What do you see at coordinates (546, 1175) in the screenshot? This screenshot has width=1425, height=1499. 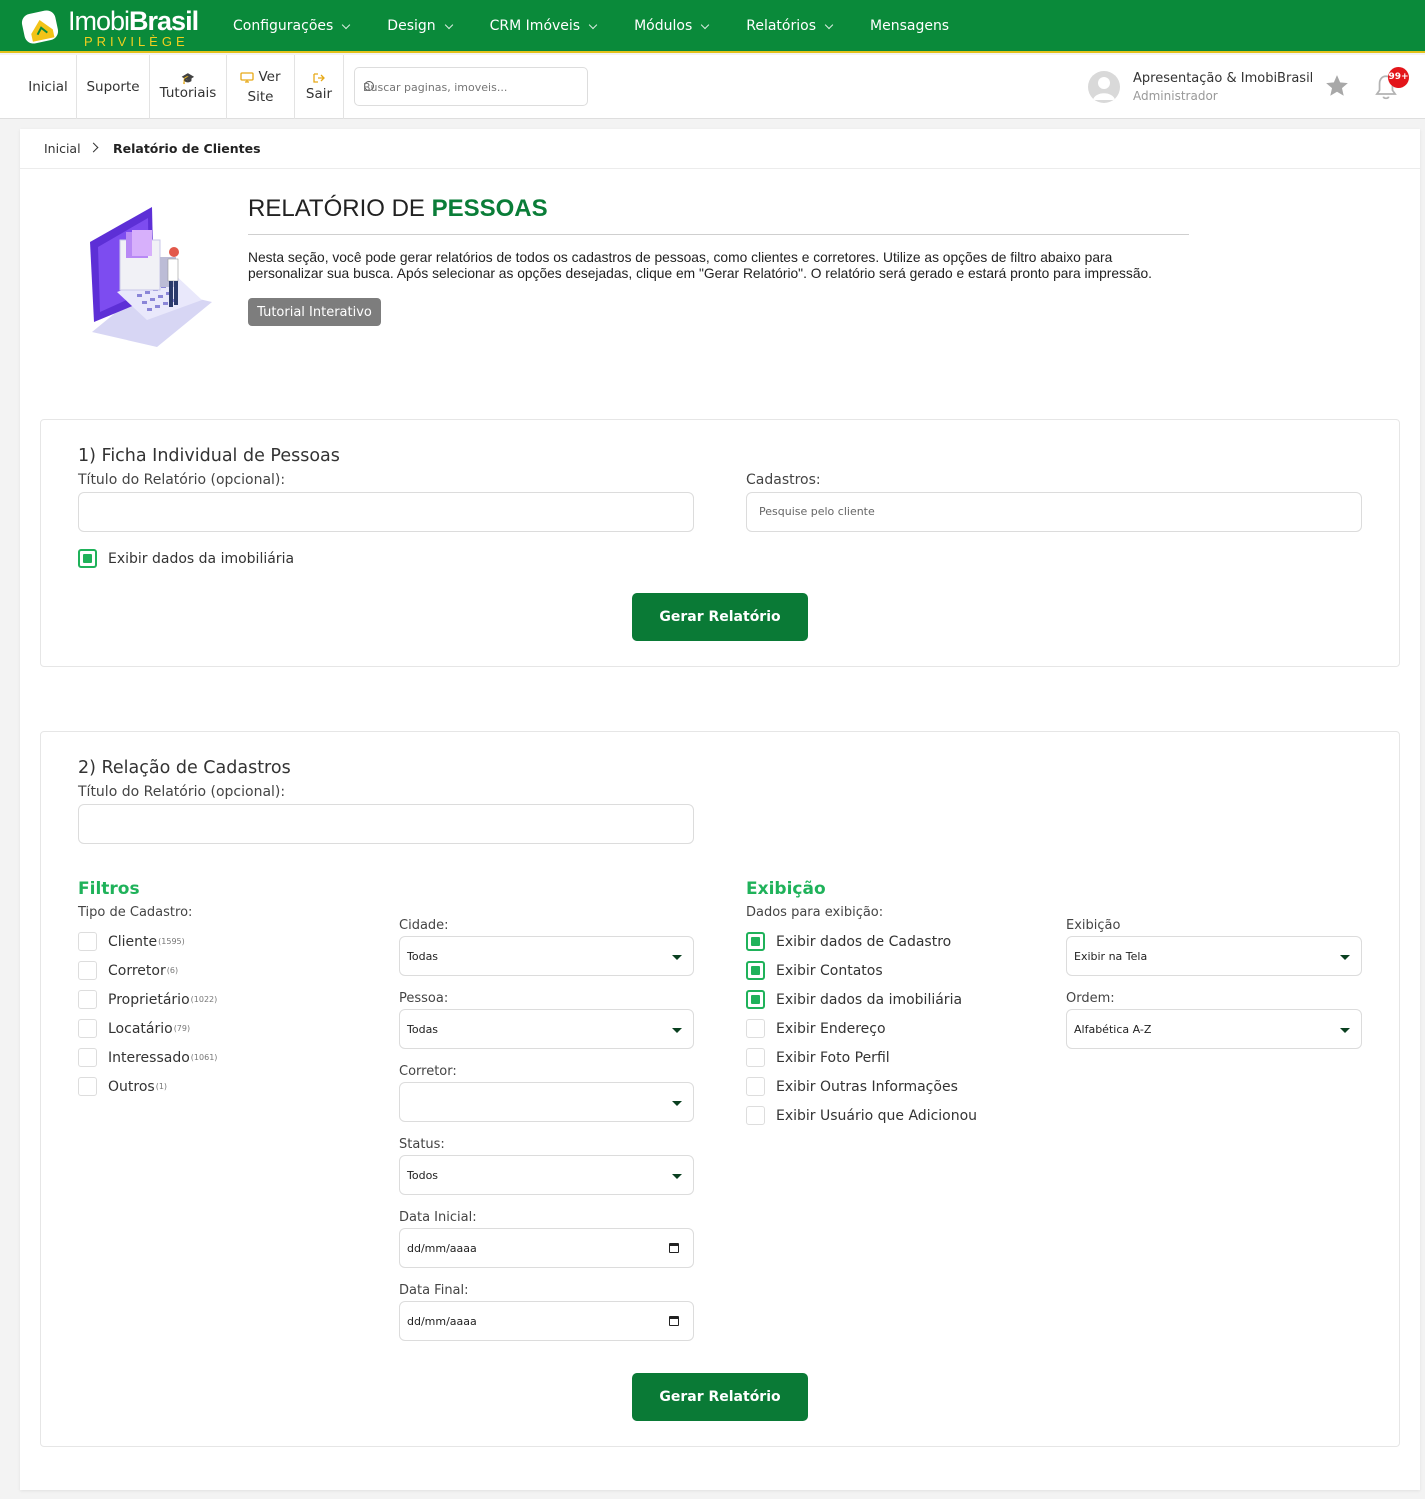 I see `status-select: Todos` at bounding box center [546, 1175].